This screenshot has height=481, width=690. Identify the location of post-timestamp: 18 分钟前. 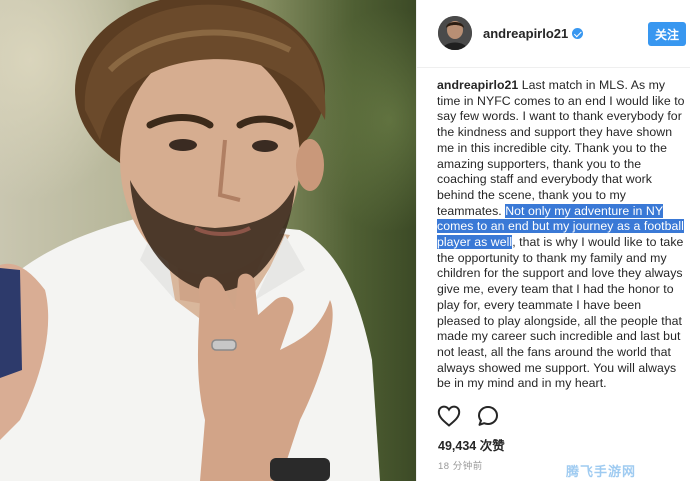
(460, 466).